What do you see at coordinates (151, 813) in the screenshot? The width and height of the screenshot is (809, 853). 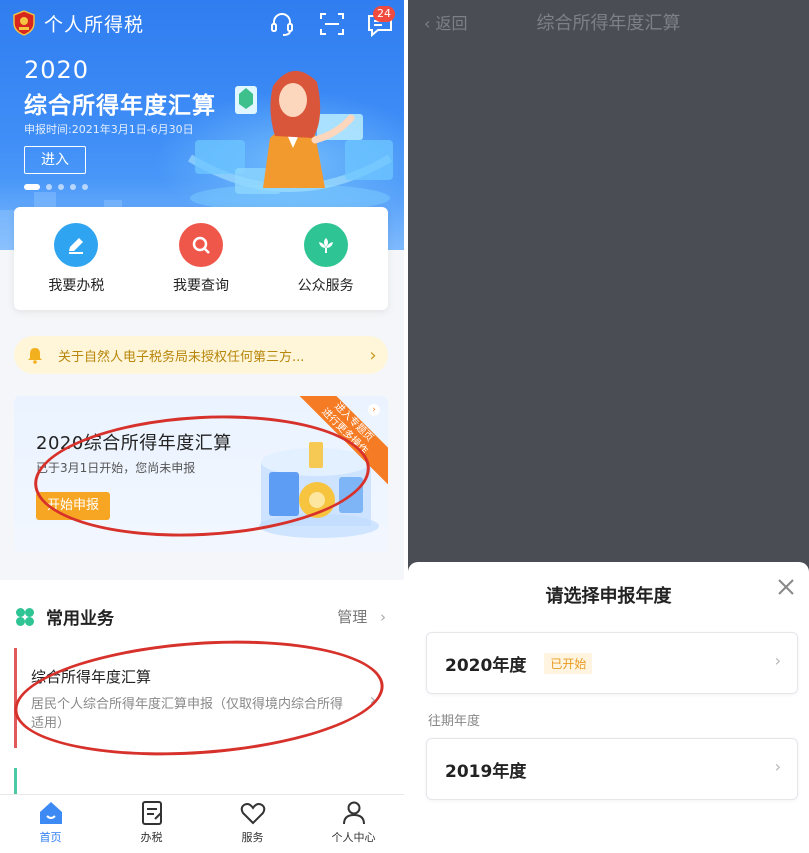 I see `document-icon` at bounding box center [151, 813].